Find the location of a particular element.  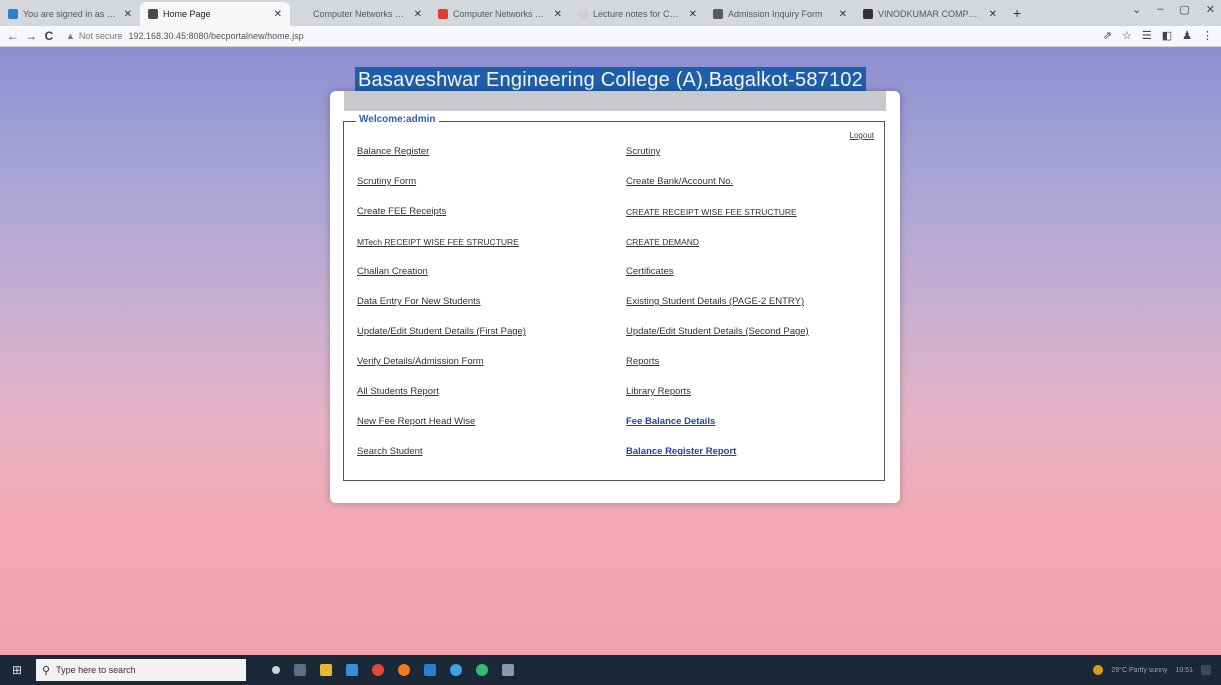

profile-icon: ♟ is located at coordinates (1187, 35).